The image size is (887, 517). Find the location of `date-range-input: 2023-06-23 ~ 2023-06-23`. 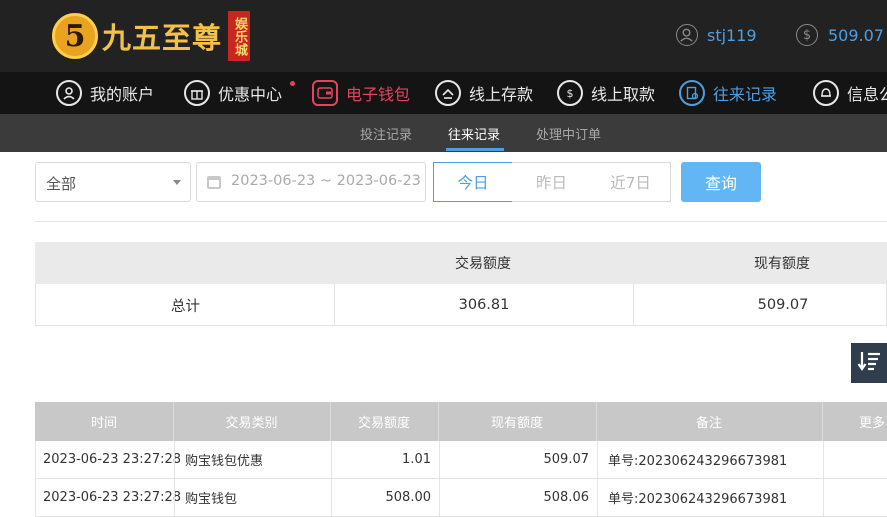

date-range-input: 2023-06-23 ~ 2023-06-23 is located at coordinates (311, 182).